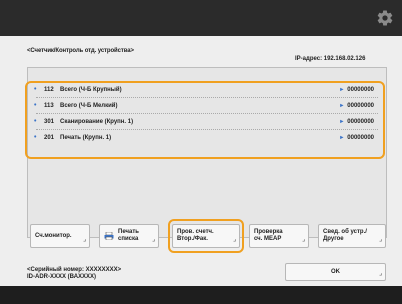 This screenshot has height=304, width=402. I want to click on device-info-button: Свед. об устр./Другое ⌟, so click(352, 236).